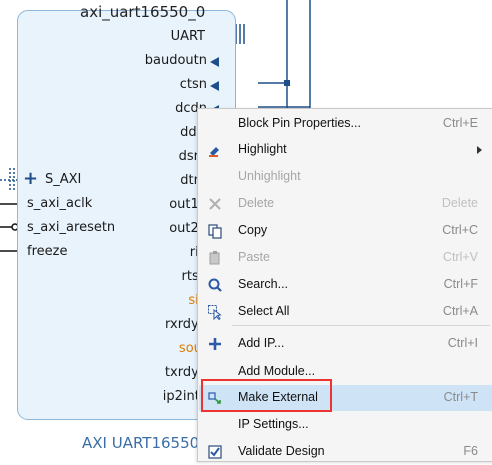  Describe the element at coordinates (287, 83) in the screenshot. I see `wire-junction` at that location.